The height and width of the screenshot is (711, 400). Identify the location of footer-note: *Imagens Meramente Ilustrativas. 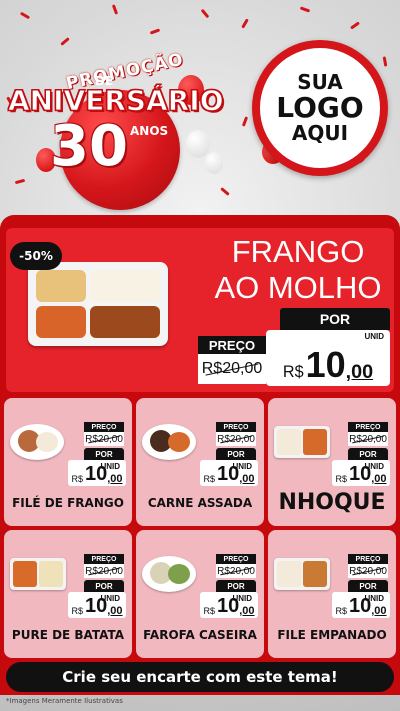
(64, 701).